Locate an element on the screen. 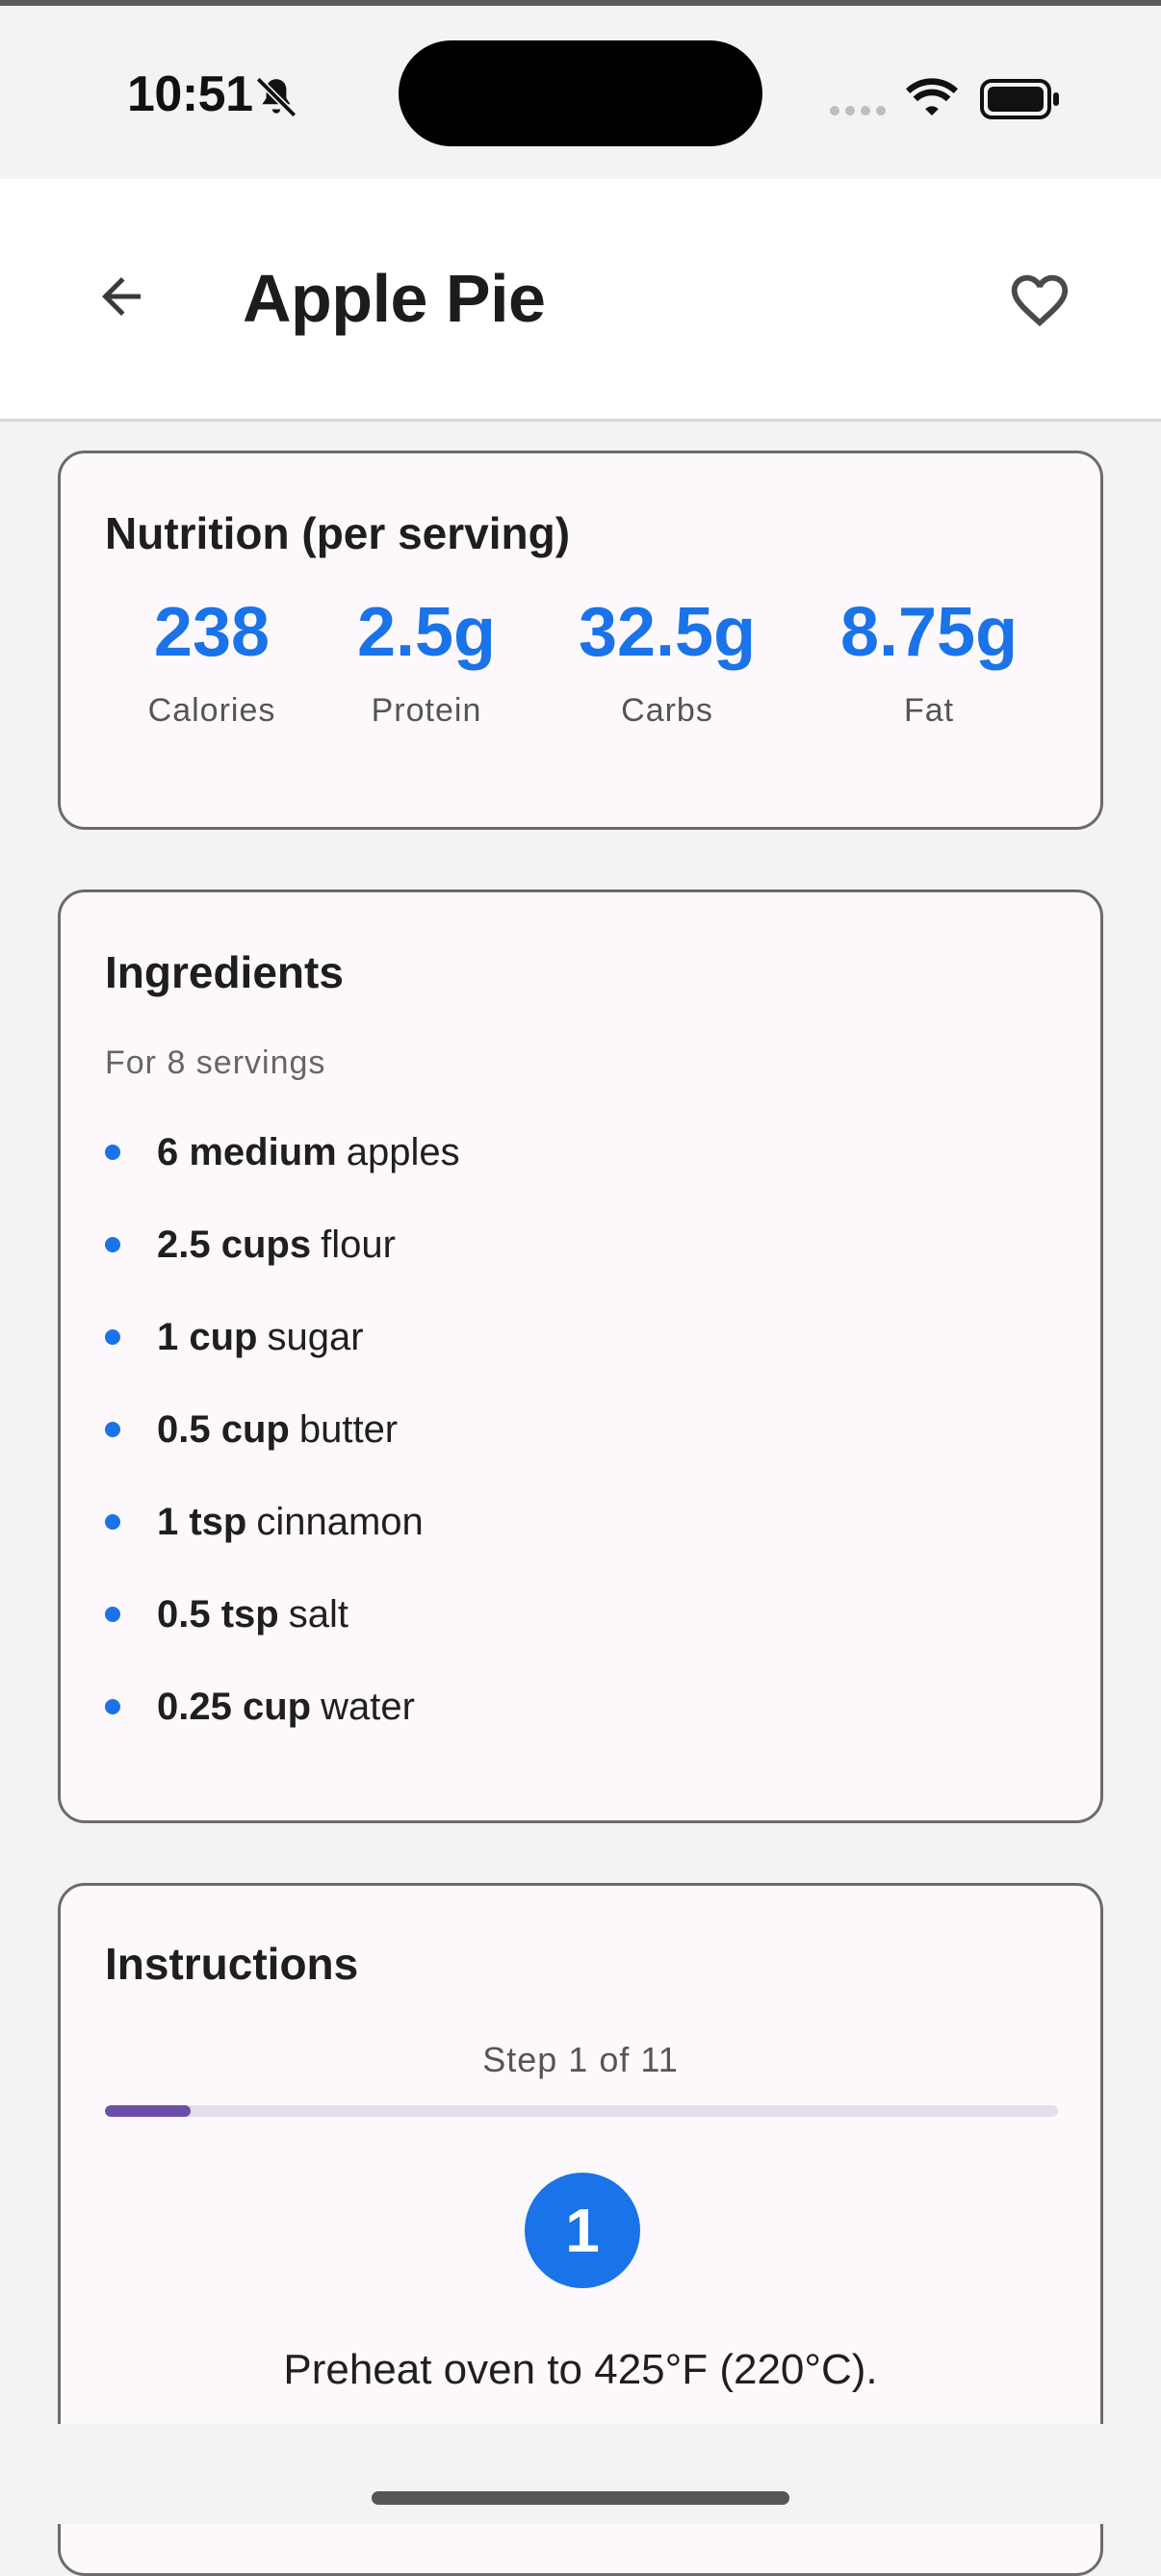 Image resolution: width=1161 pixels, height=2576 pixels. battery-icon is located at coordinates (1019, 99).